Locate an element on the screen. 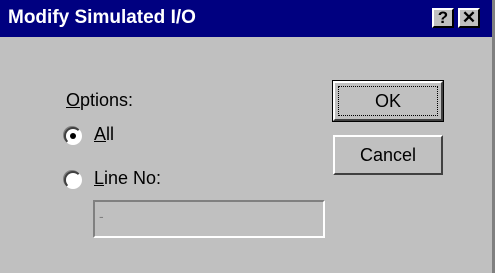 Image resolution: width=495 pixels, height=273 pixels. options-label: Options: is located at coordinates (100, 100).